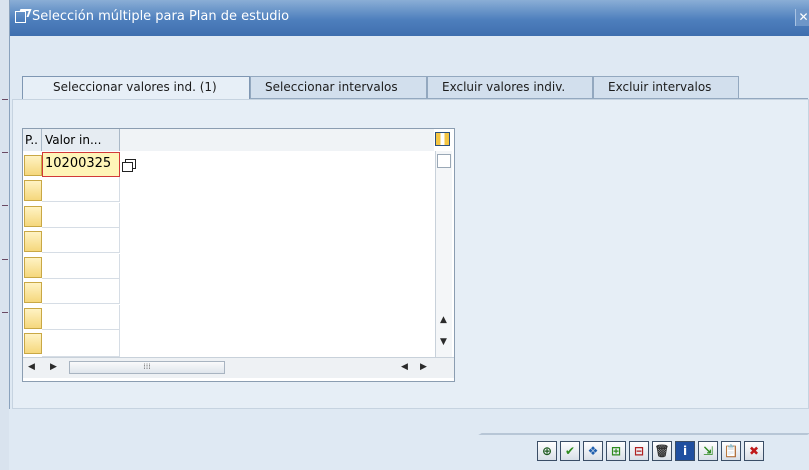  What do you see at coordinates (639, 451) in the screenshot?
I see `delete-line-icon: ⊟` at bounding box center [639, 451].